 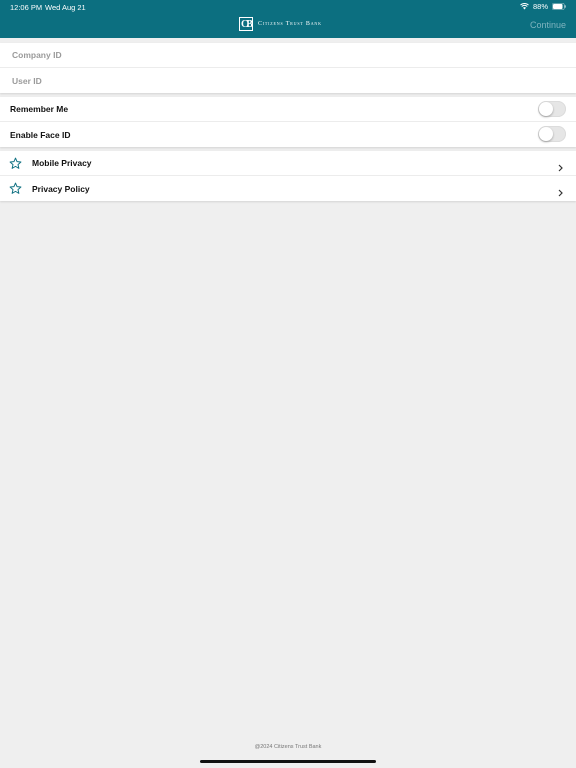 I want to click on bank-logo: CB Citizens Trust Bank, so click(x=280, y=24).